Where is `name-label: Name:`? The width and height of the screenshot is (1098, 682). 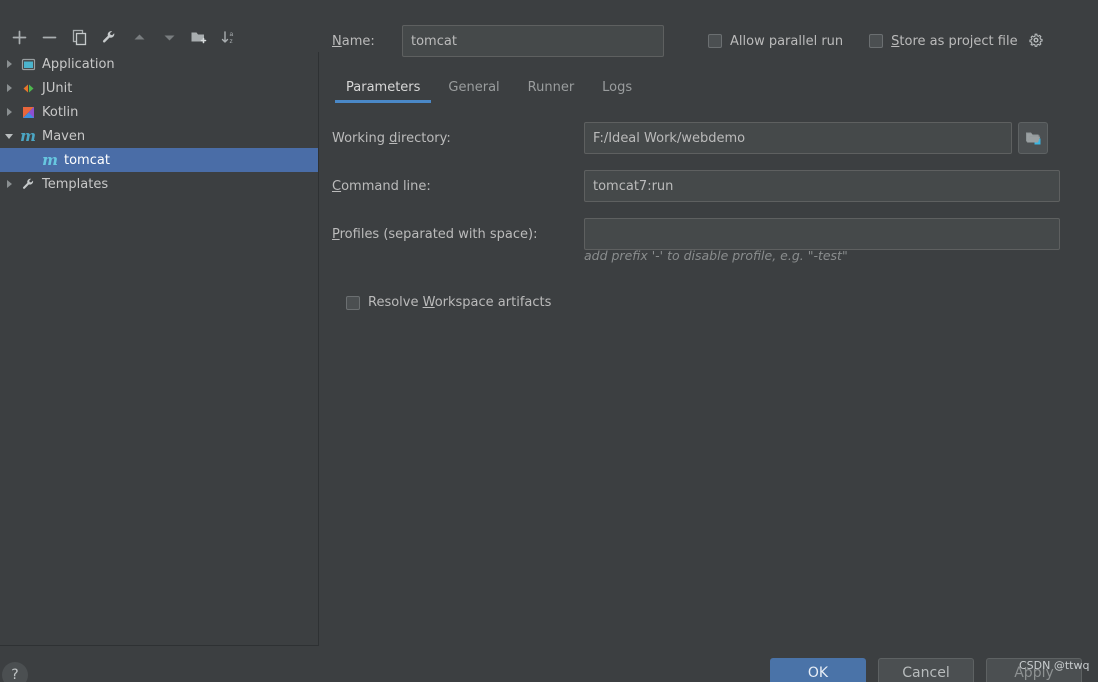
name-label: Name: is located at coordinates (353, 41).